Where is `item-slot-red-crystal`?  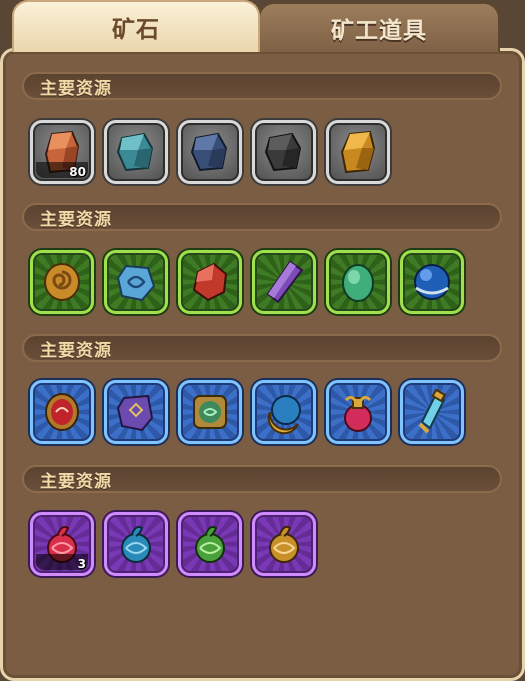 item-slot-red-crystal is located at coordinates (210, 282).